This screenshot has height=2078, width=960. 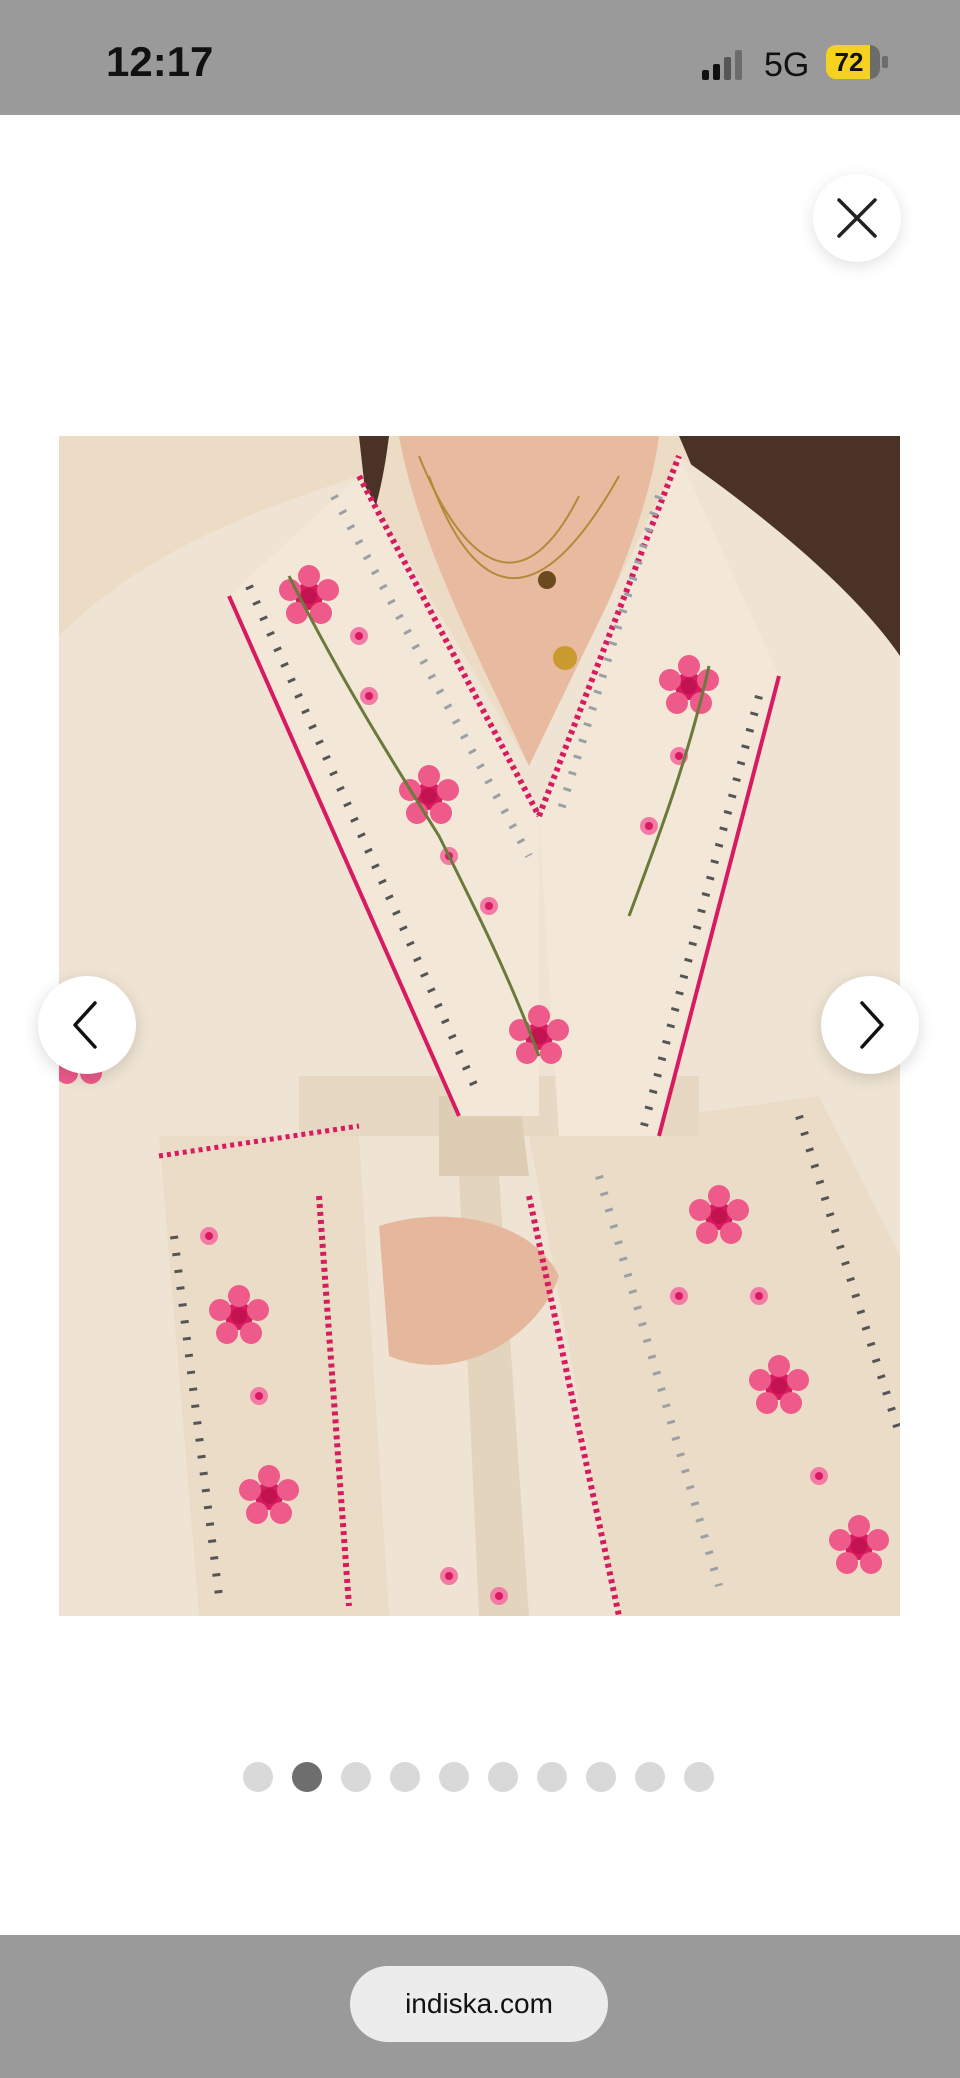 What do you see at coordinates (722, 65) in the screenshot?
I see `signal-icon` at bounding box center [722, 65].